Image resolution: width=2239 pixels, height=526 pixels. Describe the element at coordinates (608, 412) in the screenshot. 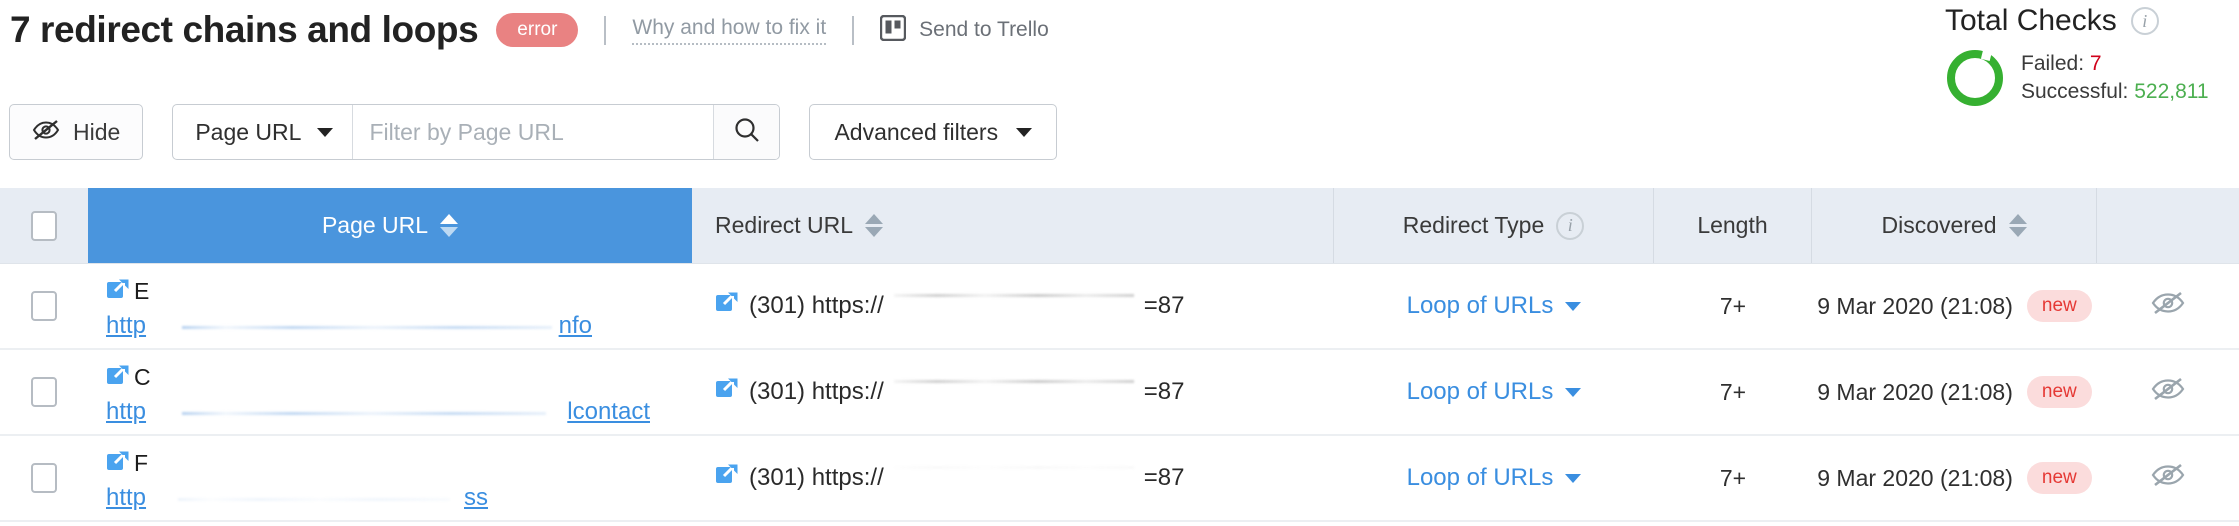

I see `page-url-tail: lcontact` at that location.